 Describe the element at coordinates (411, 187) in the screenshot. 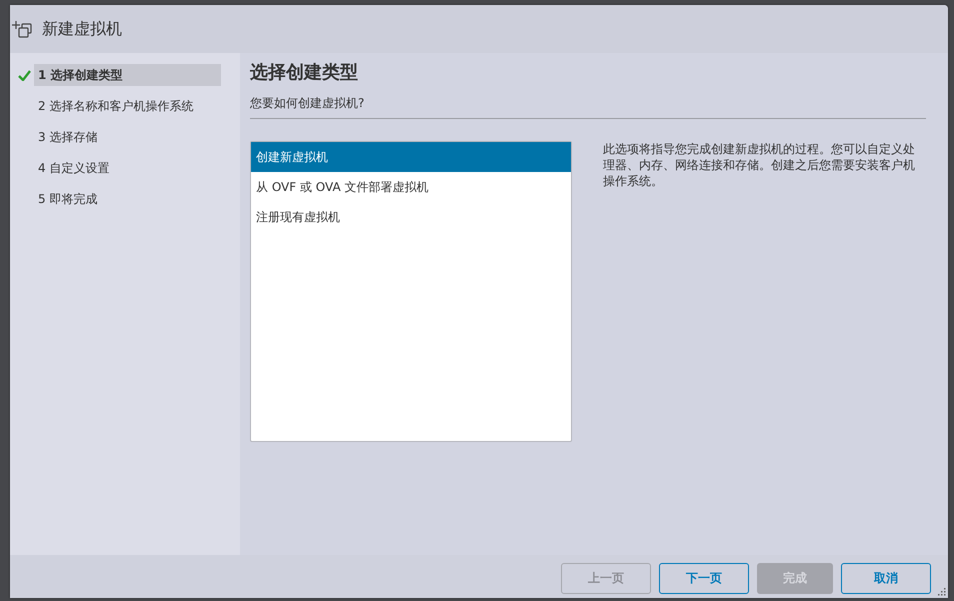

I see `list-option: 从 OVF 或 OVA 文件部署虚拟机` at that location.